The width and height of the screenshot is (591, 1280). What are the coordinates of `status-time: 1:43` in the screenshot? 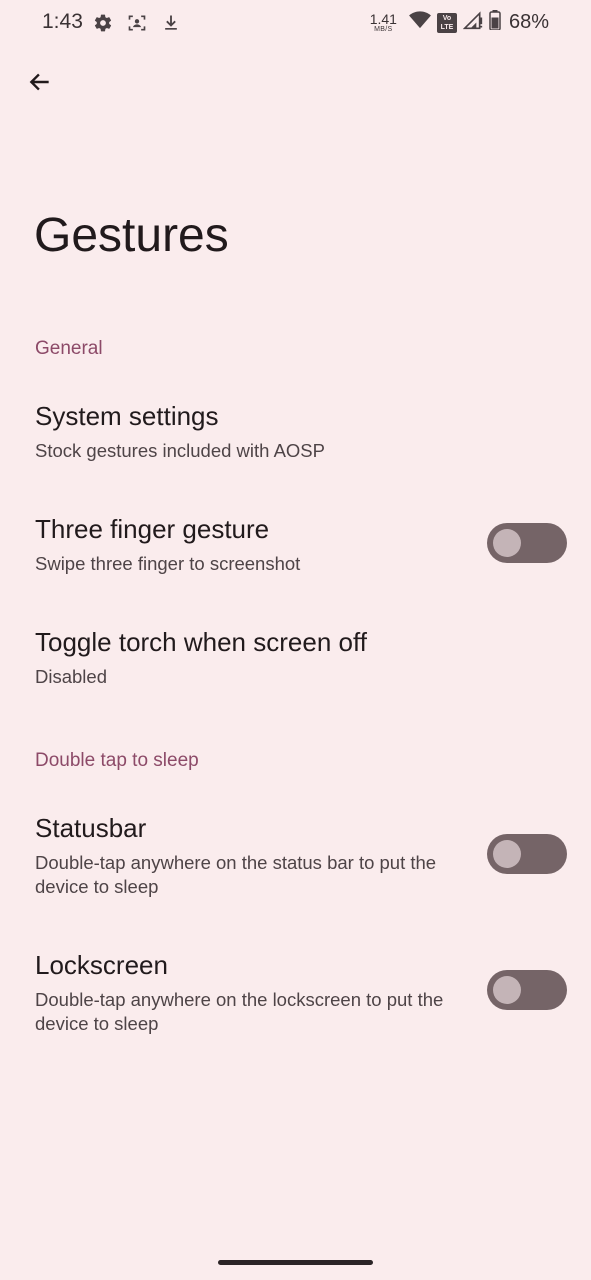 It's located at (62, 21).